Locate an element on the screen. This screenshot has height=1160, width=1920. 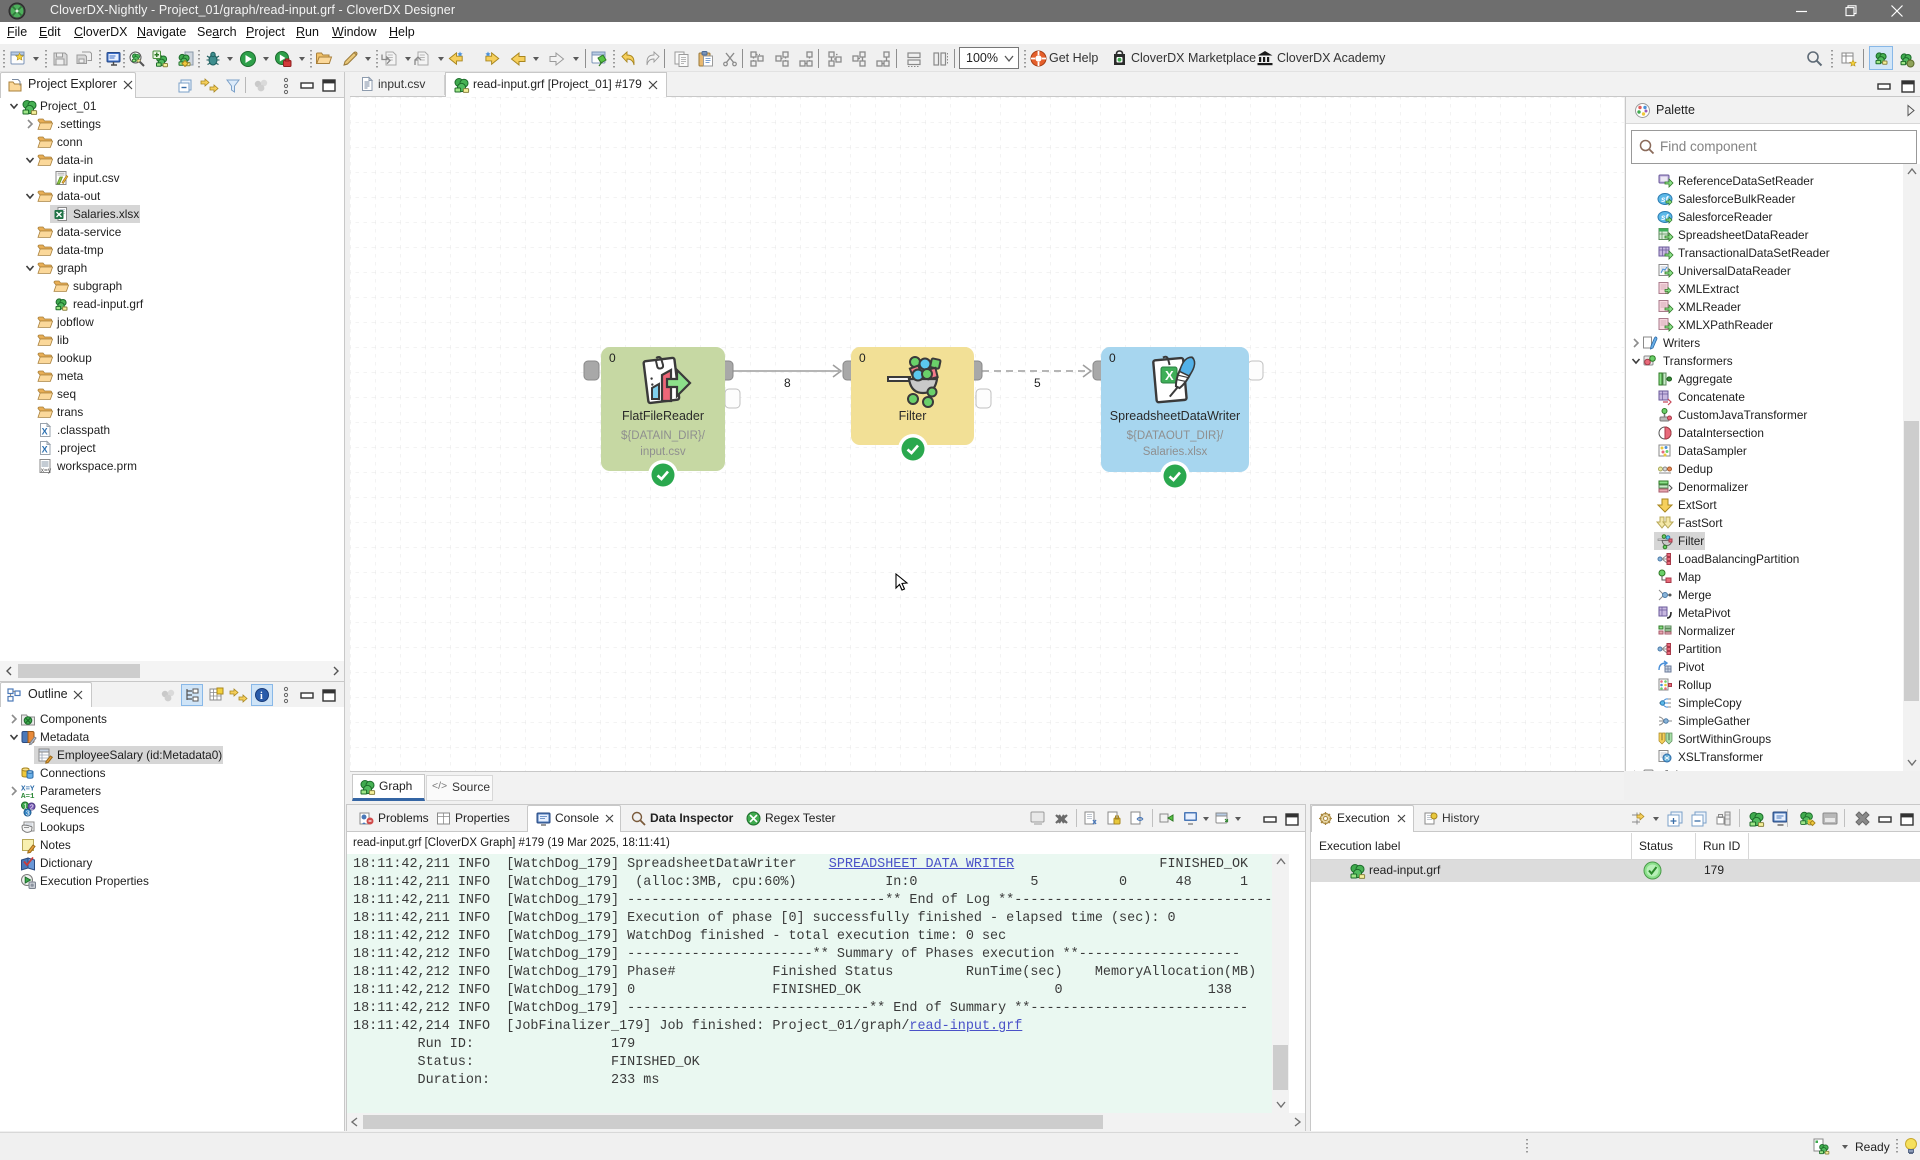
svg-text: i is located at coordinates (261, 696).